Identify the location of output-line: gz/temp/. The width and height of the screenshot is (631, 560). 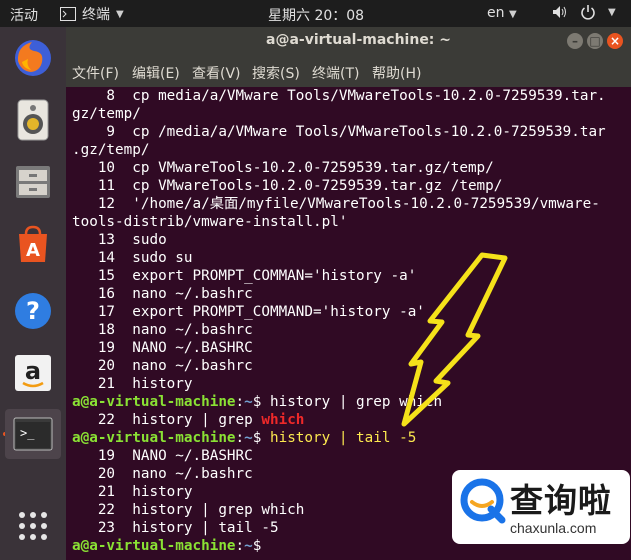
(106, 114).